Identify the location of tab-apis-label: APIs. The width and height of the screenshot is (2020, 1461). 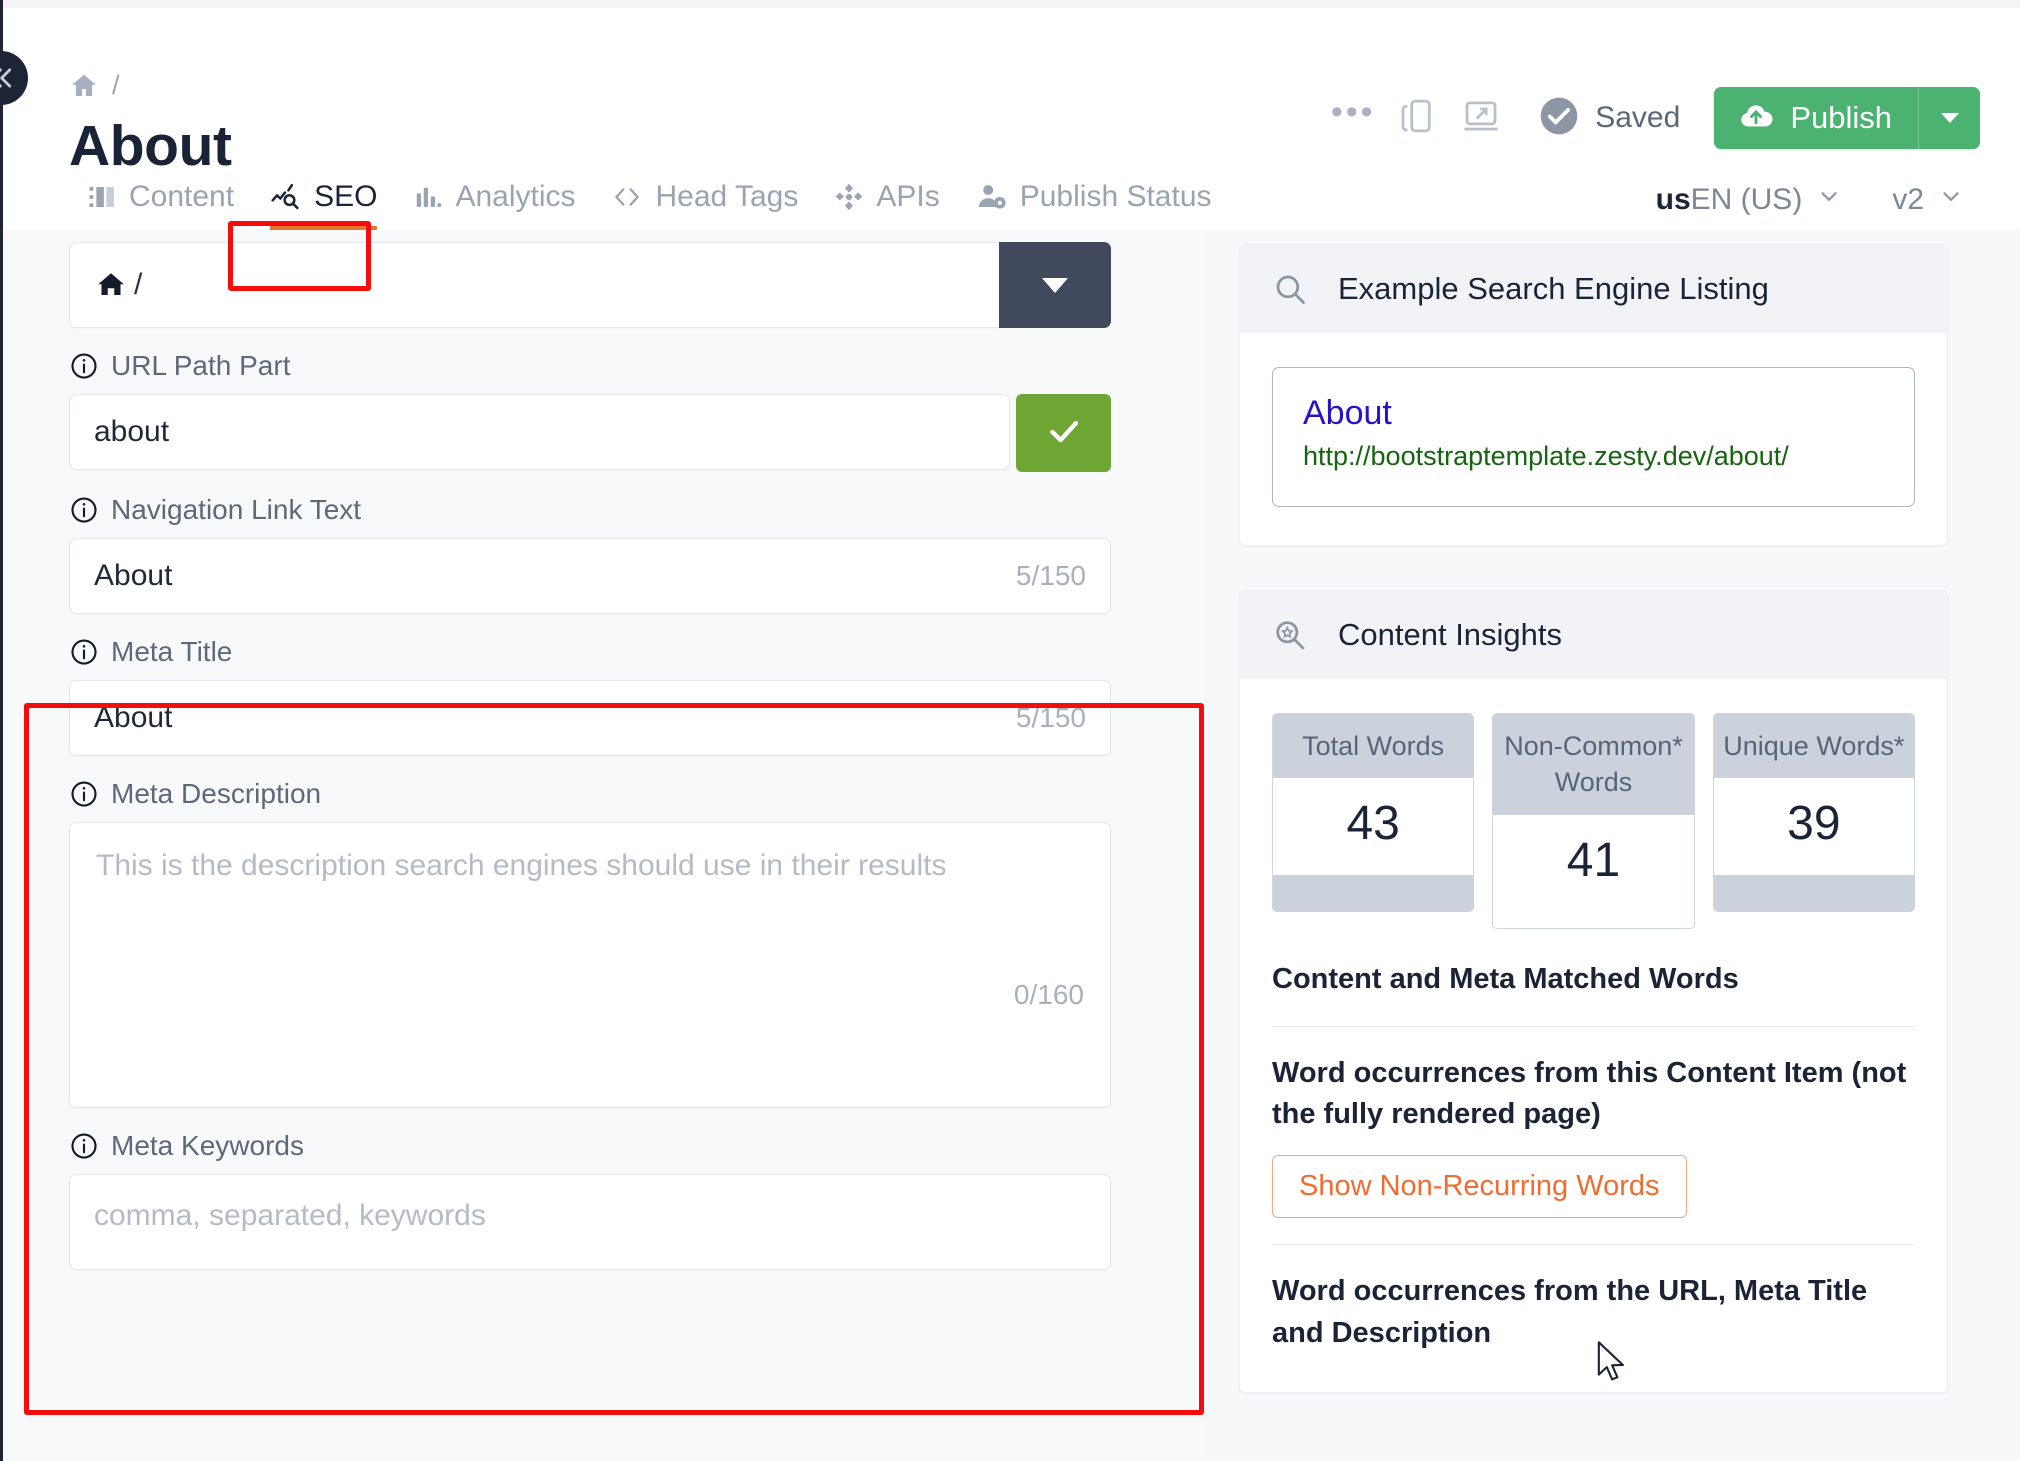
(908, 196).